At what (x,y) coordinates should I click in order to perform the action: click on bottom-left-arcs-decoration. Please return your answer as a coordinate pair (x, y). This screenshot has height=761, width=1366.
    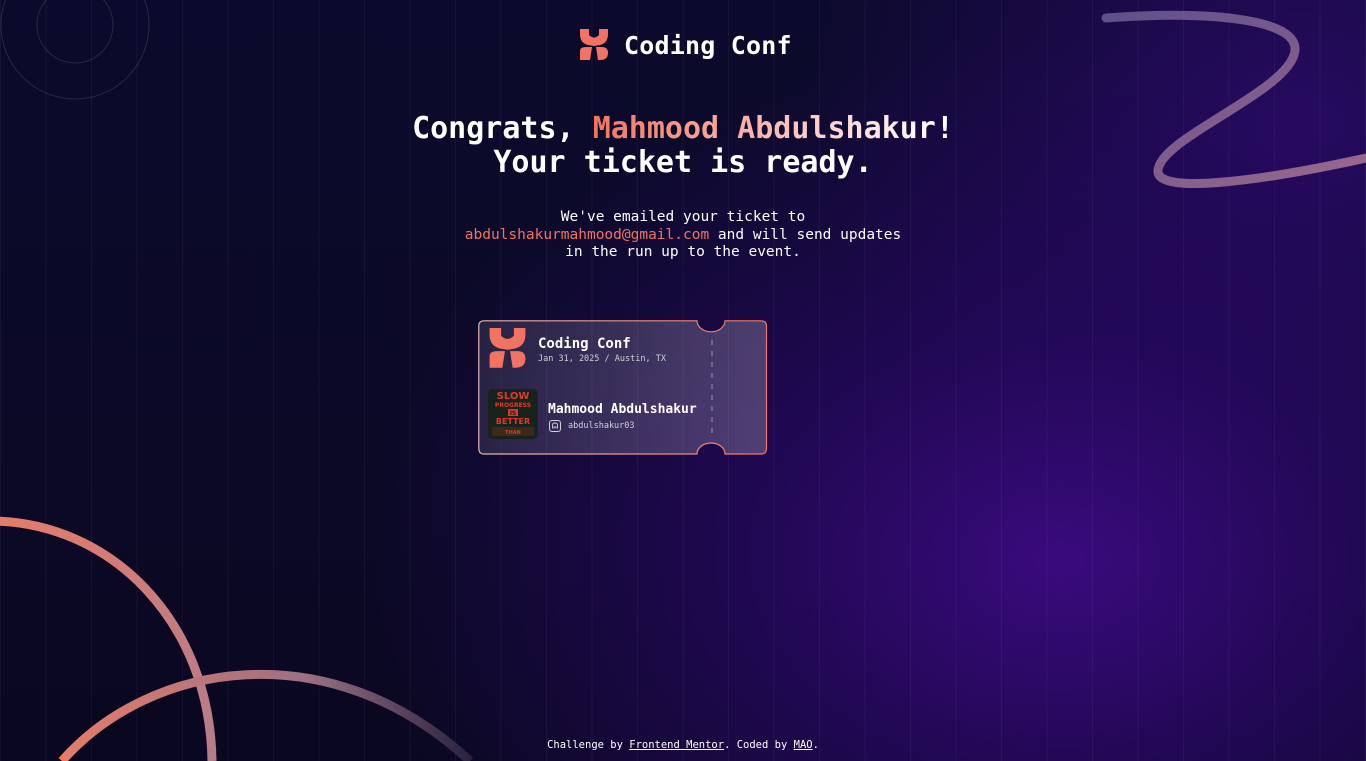
    Looking at the image, I should click on (237, 638).